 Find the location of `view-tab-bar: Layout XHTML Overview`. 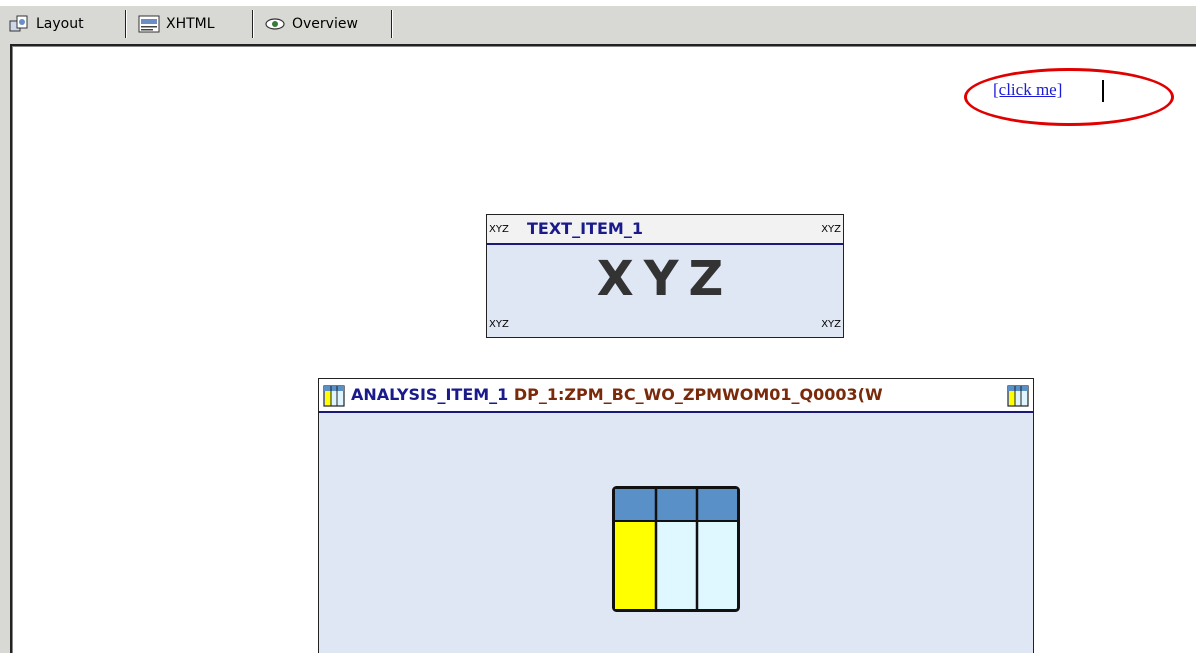

view-tab-bar: Layout XHTML Overview is located at coordinates (598, 22).